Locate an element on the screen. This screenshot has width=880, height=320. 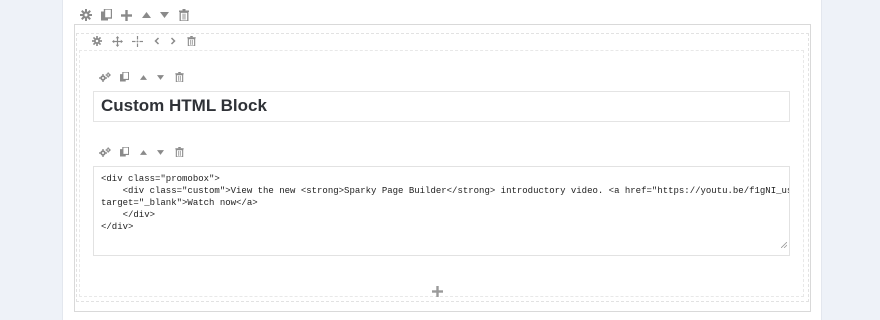
code-line: target="_blank">Watch now</a> is located at coordinates (179, 203).